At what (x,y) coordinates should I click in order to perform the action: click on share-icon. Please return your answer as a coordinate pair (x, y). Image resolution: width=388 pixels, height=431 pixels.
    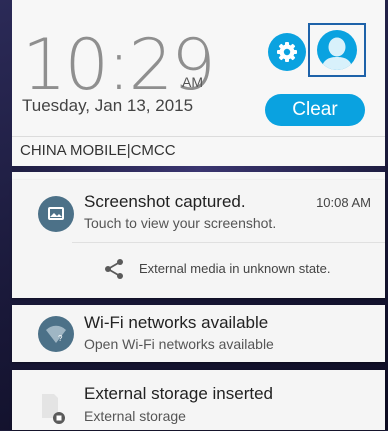
    Looking at the image, I should click on (114, 269).